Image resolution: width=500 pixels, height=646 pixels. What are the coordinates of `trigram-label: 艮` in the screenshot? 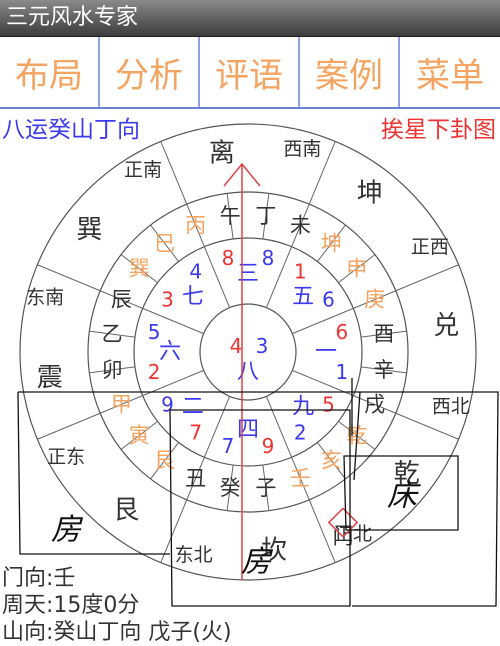 It's located at (126, 511).